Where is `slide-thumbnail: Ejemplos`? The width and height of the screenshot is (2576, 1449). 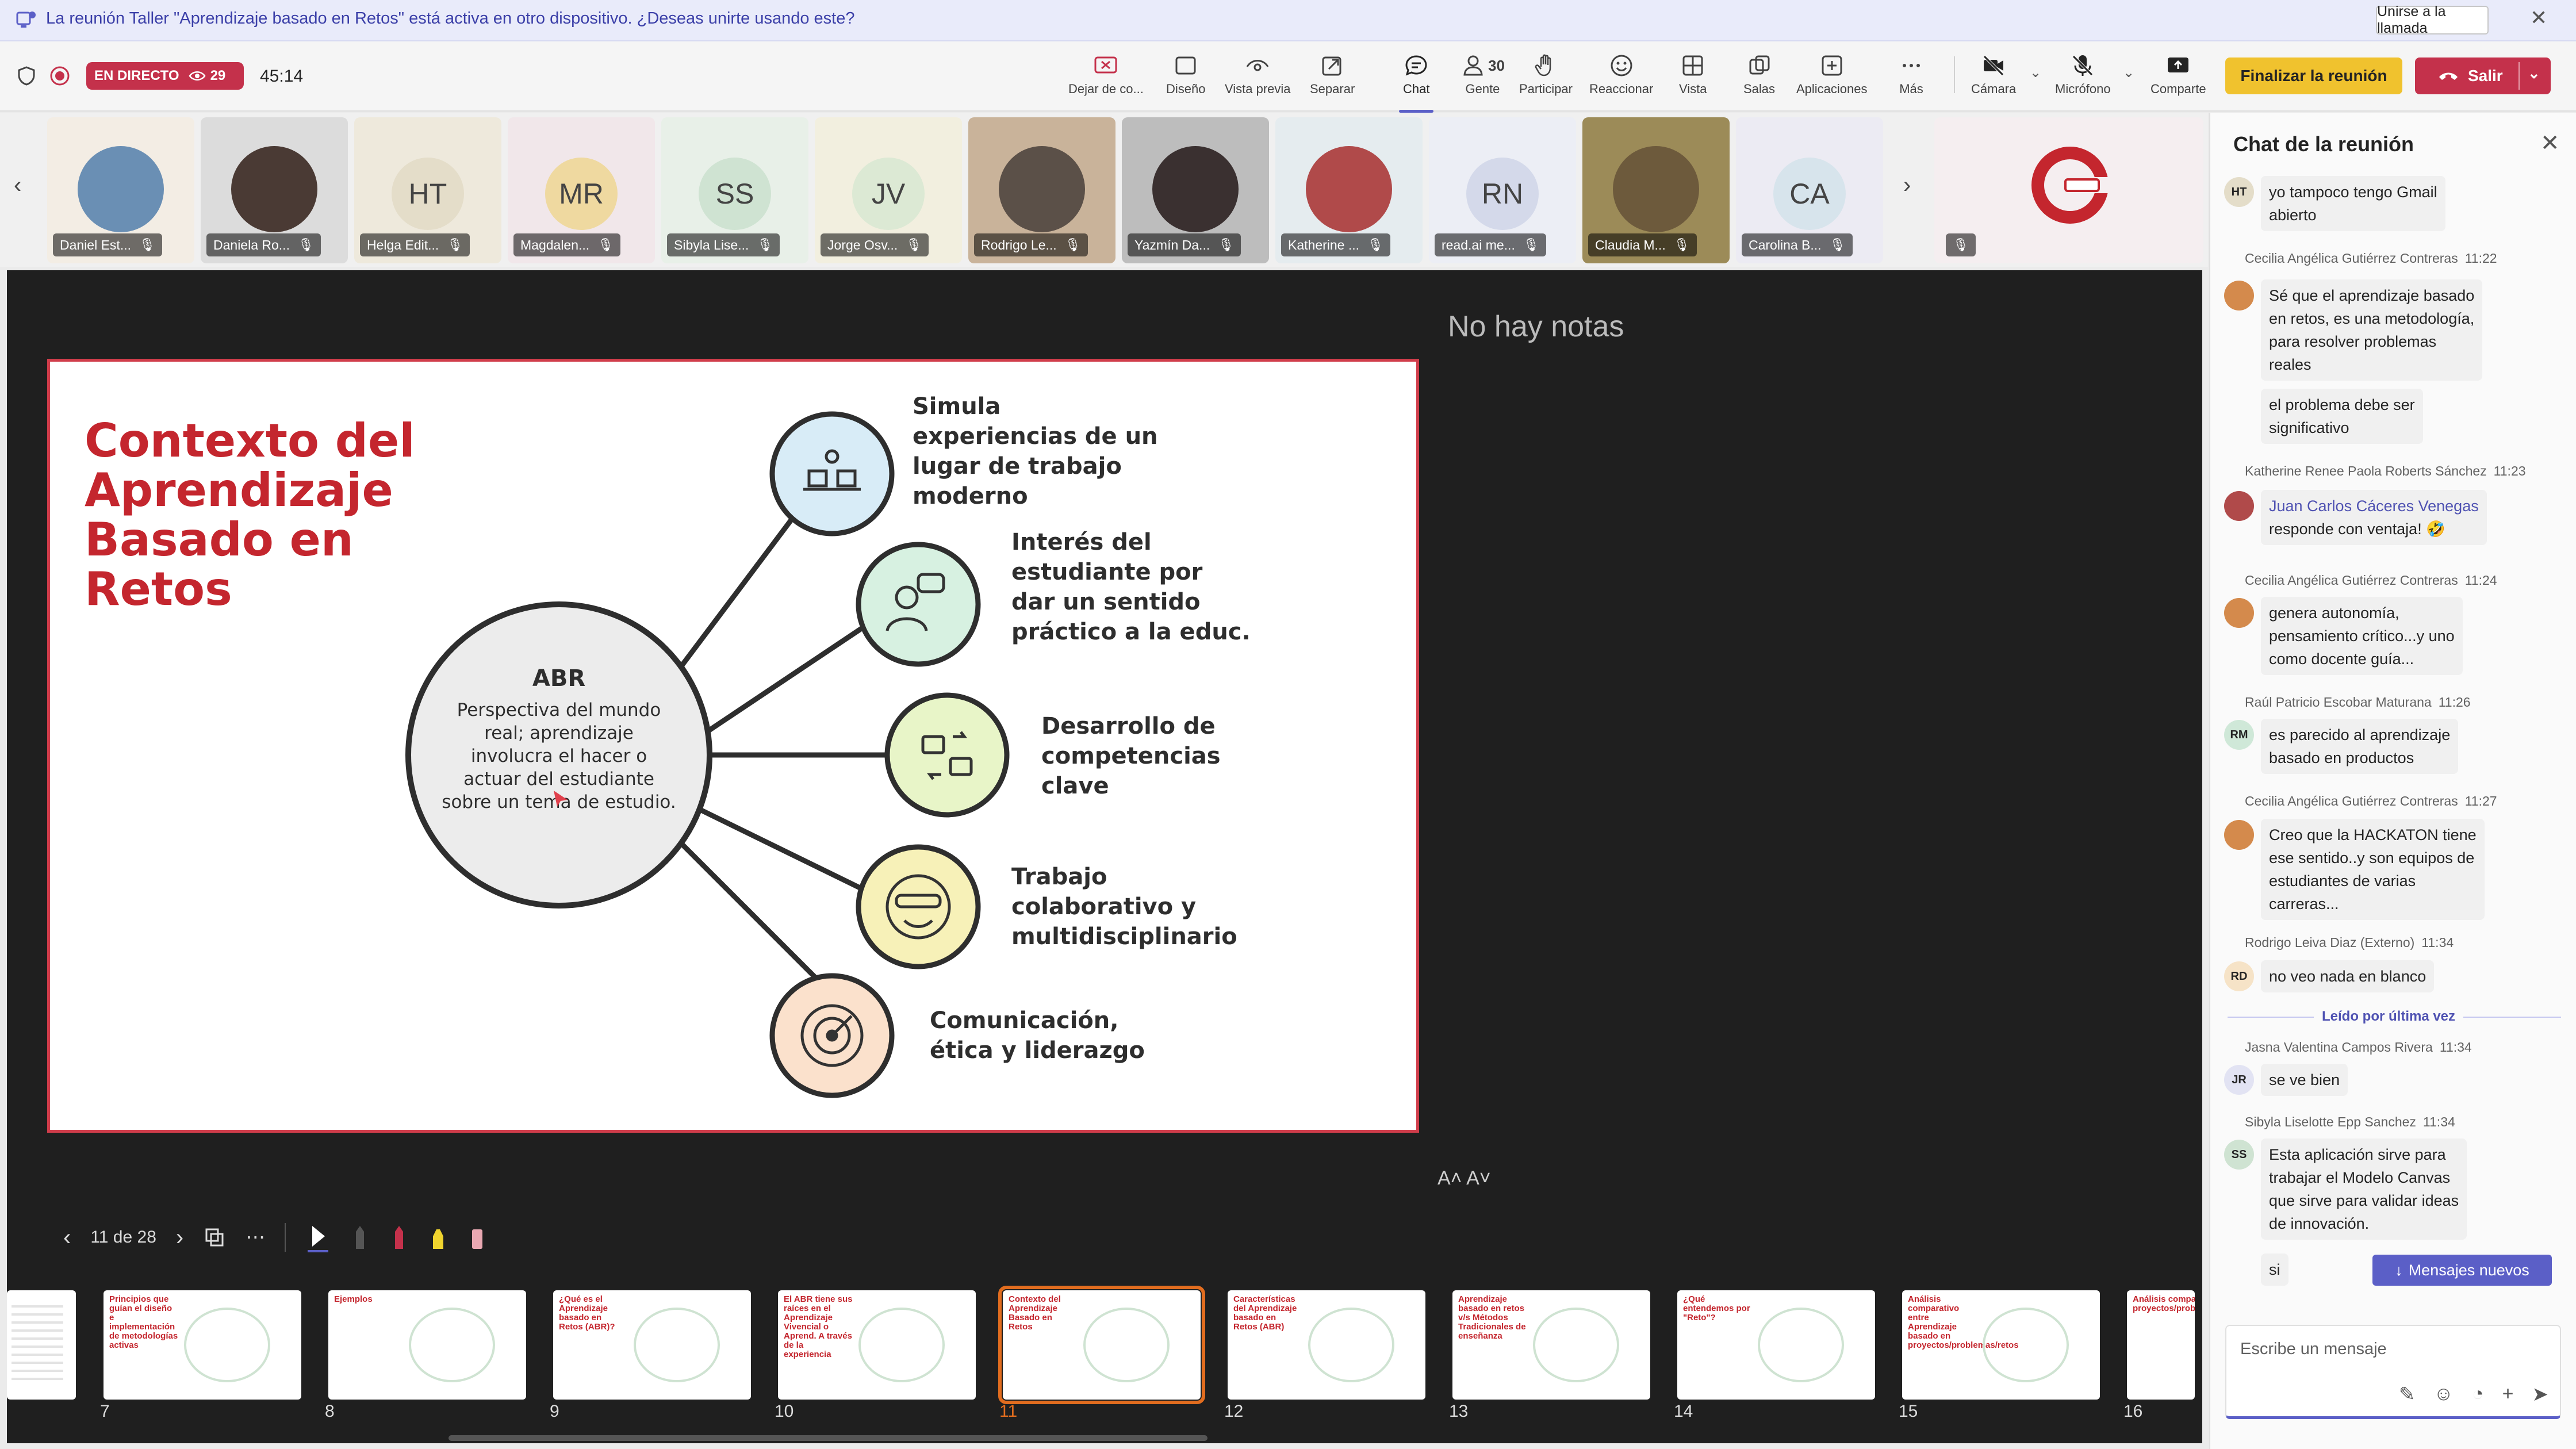 slide-thumbnail: Ejemplos is located at coordinates (427, 1345).